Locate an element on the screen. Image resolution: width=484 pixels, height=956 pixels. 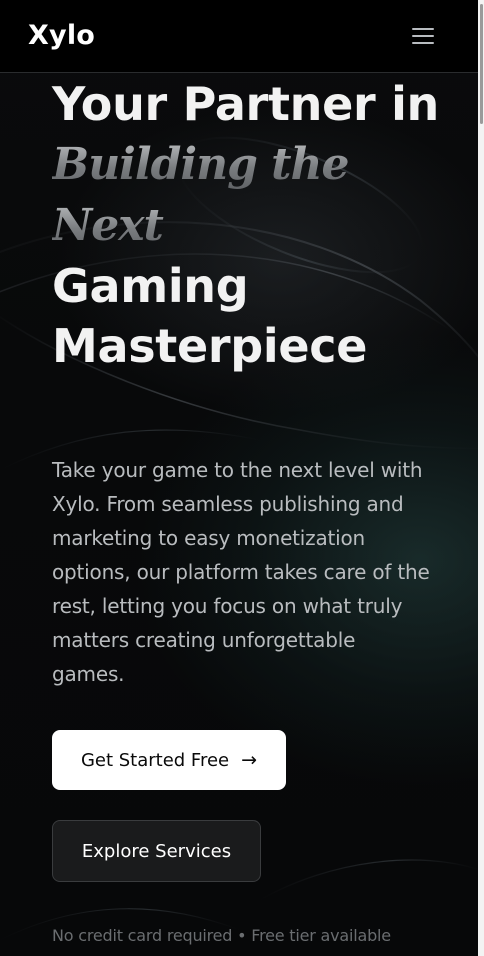
explore-services-button: Explore Services is located at coordinates (156, 851).